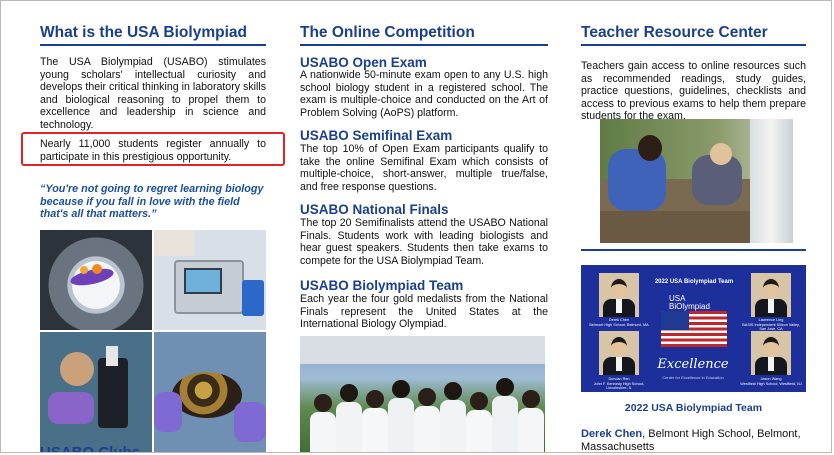 The height and width of the screenshot is (455, 834). Describe the element at coordinates (153, 341) in the screenshot. I see `photo-collage` at that location.